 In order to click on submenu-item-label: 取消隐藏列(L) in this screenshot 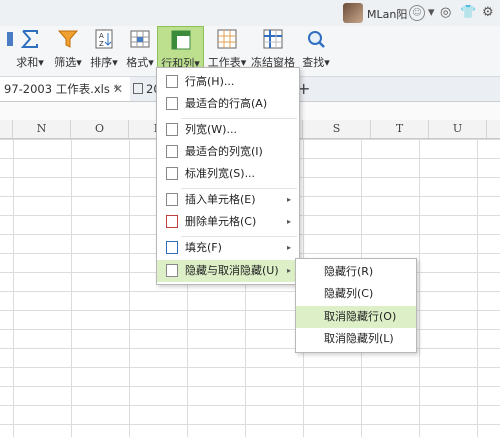, I will do `click(359, 338)`.